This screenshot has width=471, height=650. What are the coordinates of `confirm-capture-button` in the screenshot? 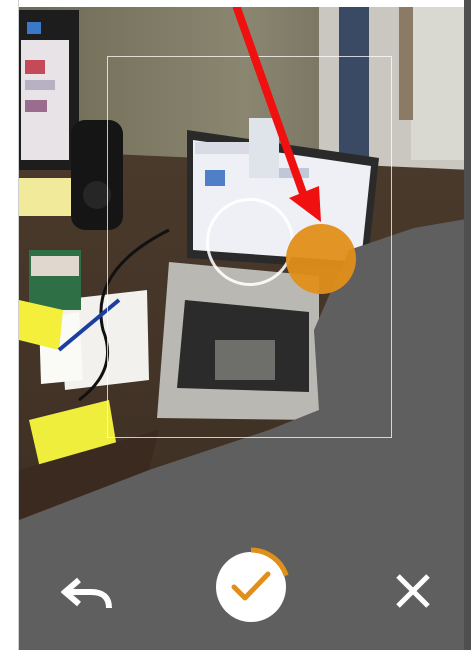 It's located at (252, 584).